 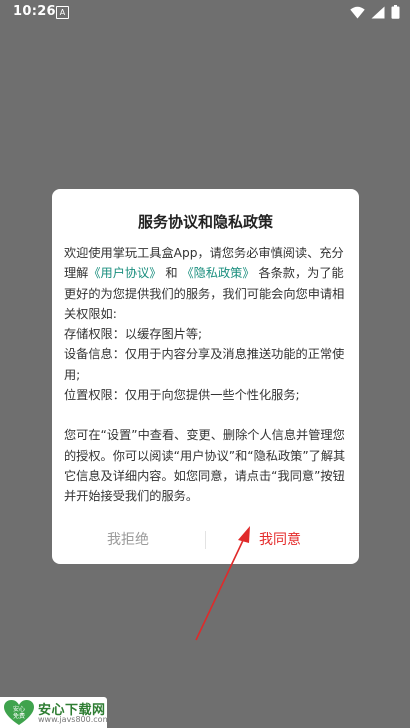 What do you see at coordinates (204, 364) in the screenshot?
I see `permission-device-info: 设备信息：仅用于内容分享及消息推送功能的正常使用;` at bounding box center [204, 364].